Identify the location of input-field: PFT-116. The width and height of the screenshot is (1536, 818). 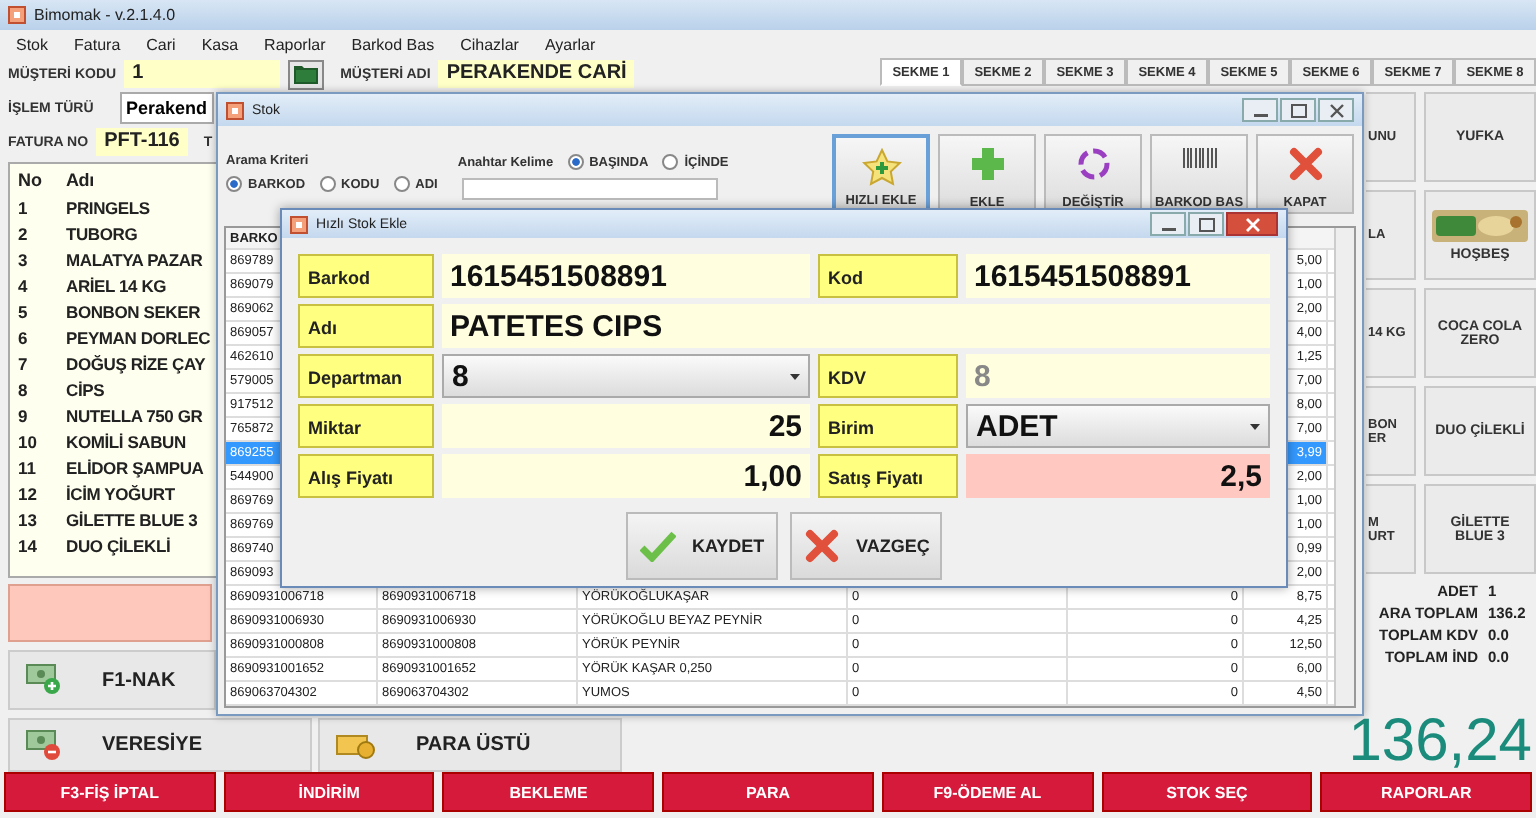
(142, 142).